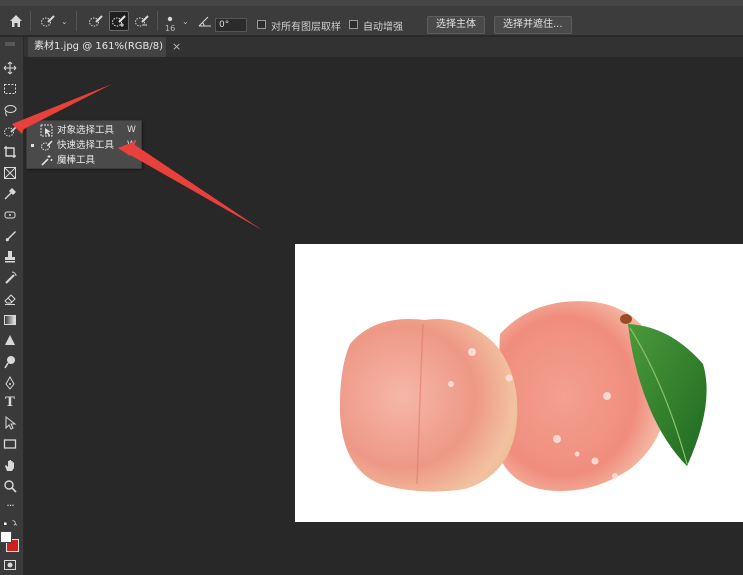 The width and height of the screenshot is (743, 575). What do you see at coordinates (6, 537) in the screenshot?
I see `foreground-color-swatch` at bounding box center [6, 537].